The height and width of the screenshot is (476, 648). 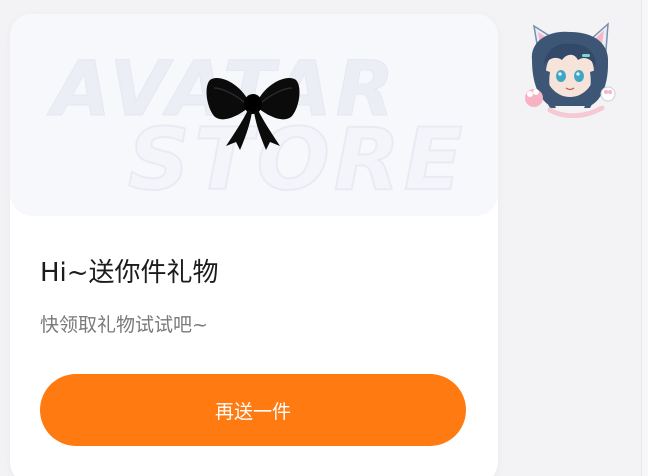 What do you see at coordinates (644, 238) in the screenshot?
I see `right-edge-divider` at bounding box center [644, 238].